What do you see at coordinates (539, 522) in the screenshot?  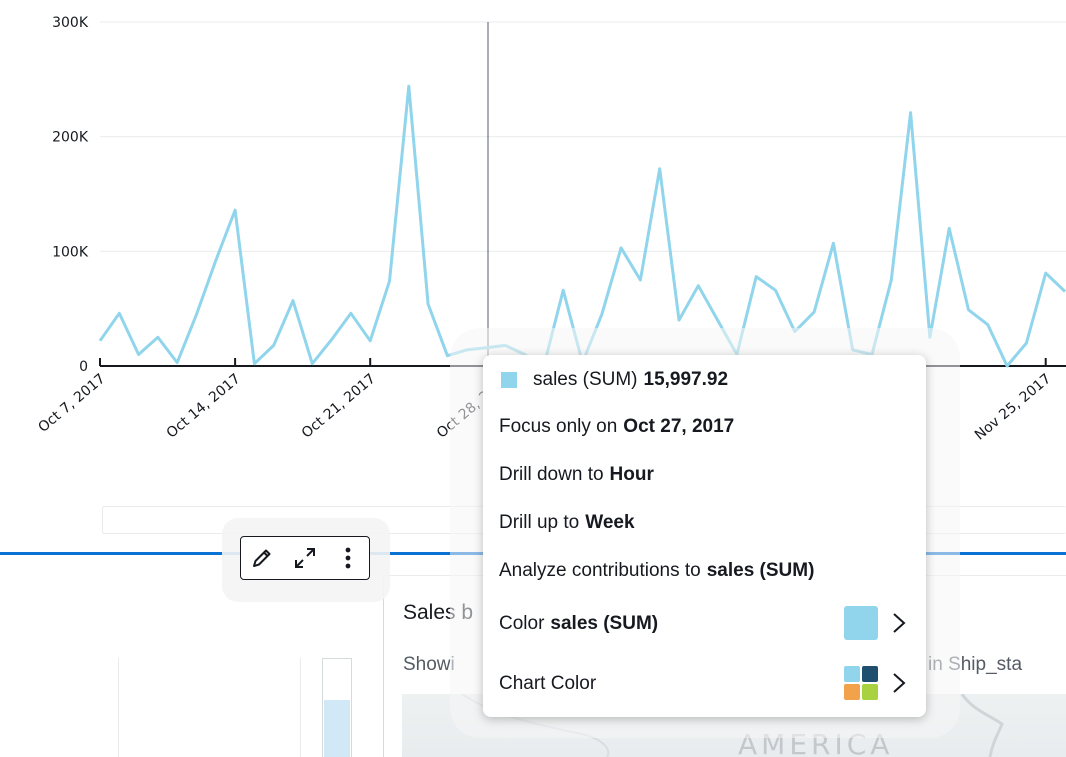 I see `menu-item-label: Drill up to` at bounding box center [539, 522].